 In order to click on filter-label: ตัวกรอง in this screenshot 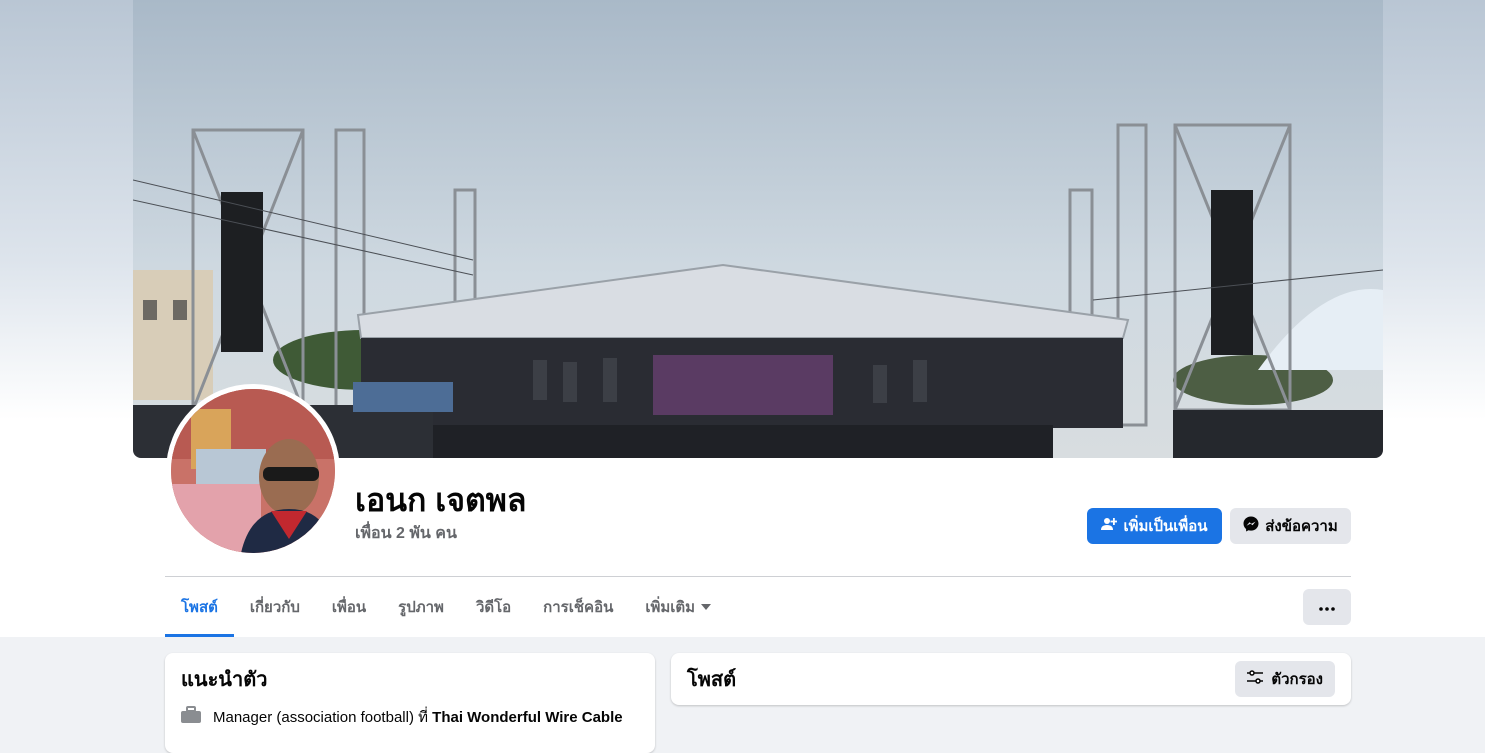, I will do `click(1297, 679)`.